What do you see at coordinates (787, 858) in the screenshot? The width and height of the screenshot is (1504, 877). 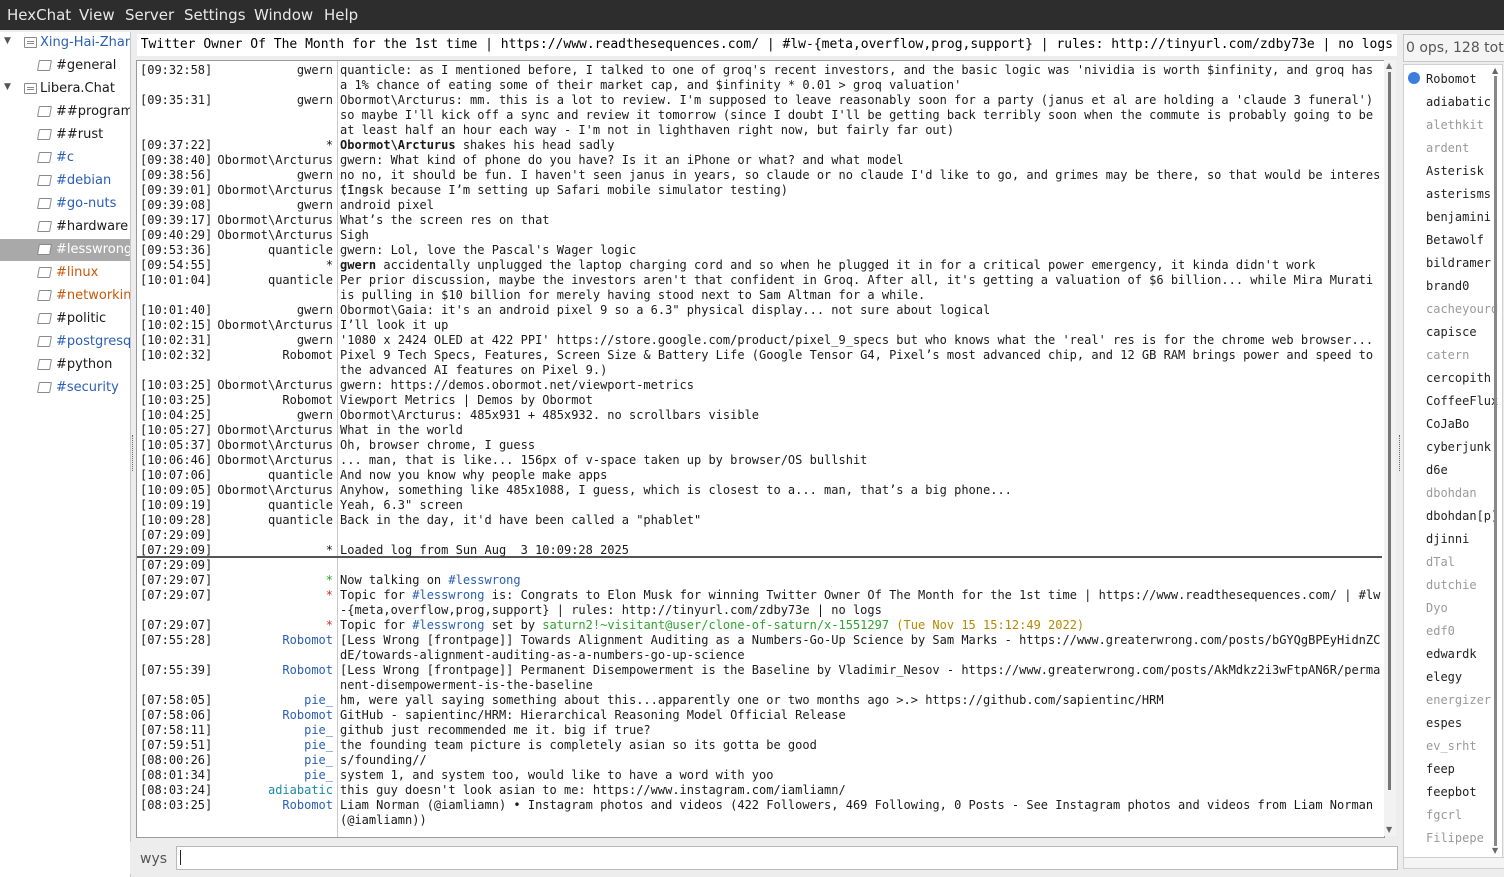 I see `message-input` at bounding box center [787, 858].